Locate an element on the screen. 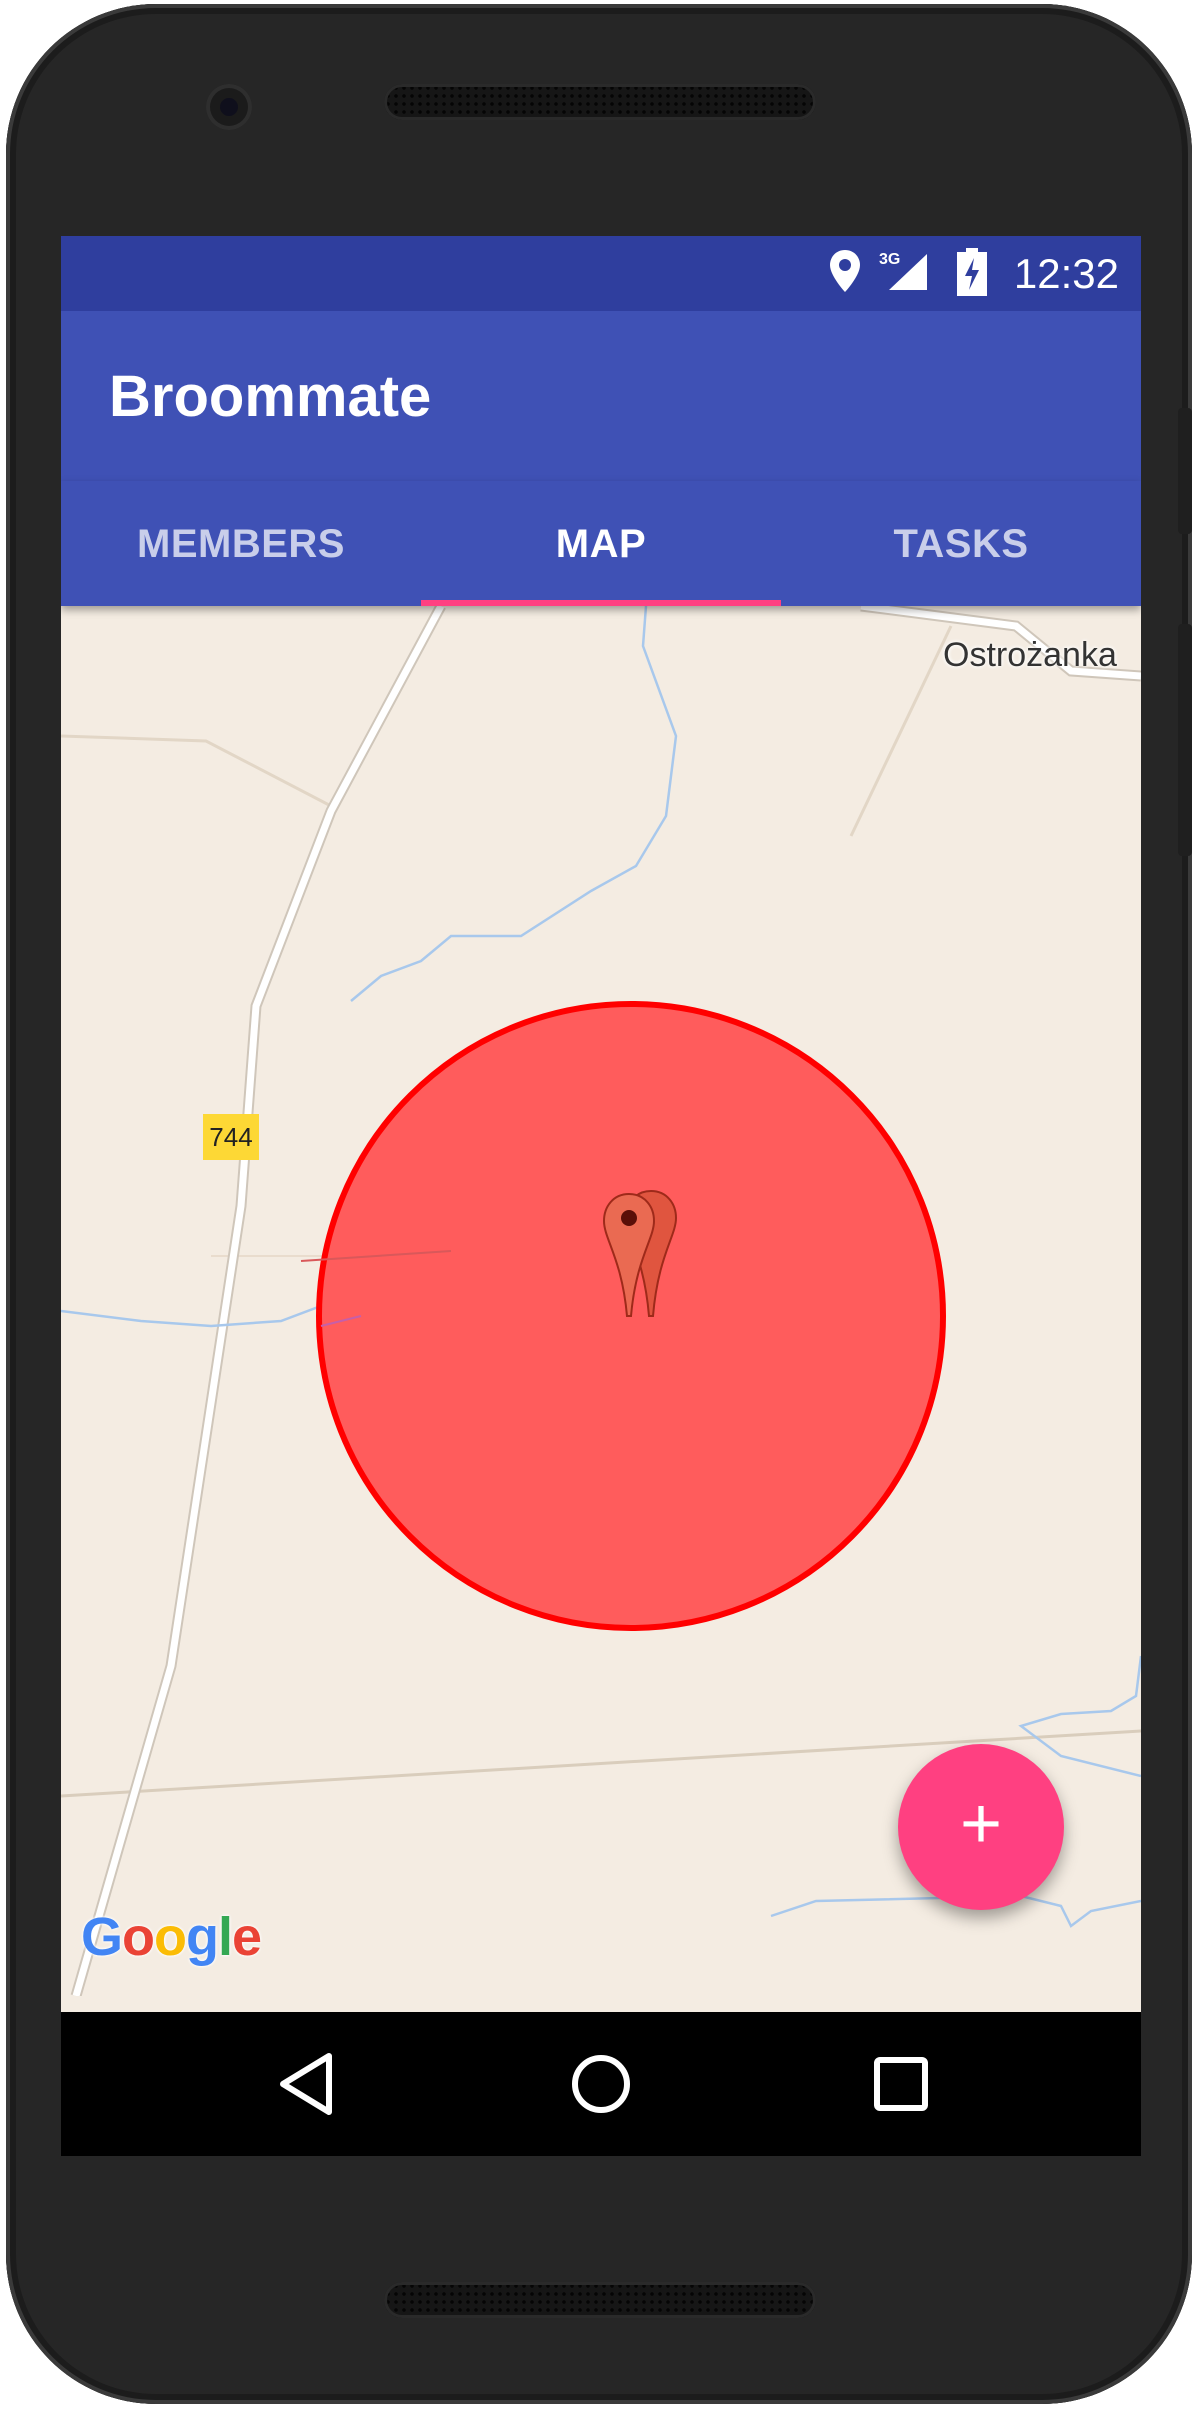 The width and height of the screenshot is (1198, 2409). home-icon is located at coordinates (601, 2084).